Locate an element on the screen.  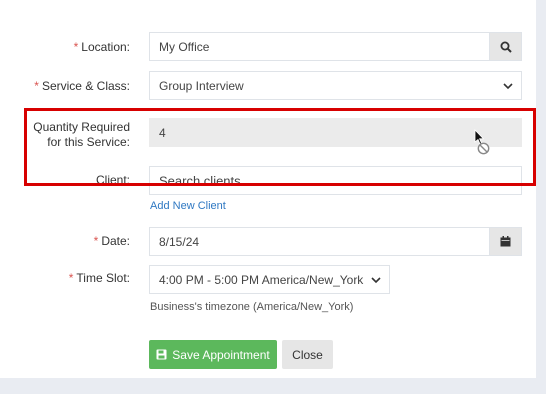
add-new-client-link: Add New Client is located at coordinates (188, 206).